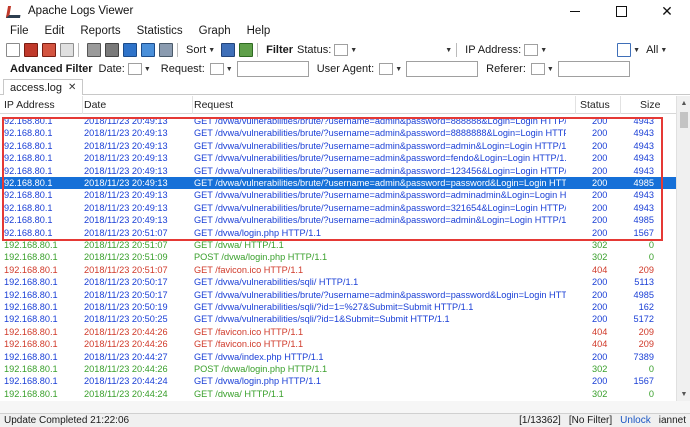 The width and height of the screenshot is (690, 427). Describe the element at coordinates (112, 50) in the screenshot. I see `tools-icon` at that location.